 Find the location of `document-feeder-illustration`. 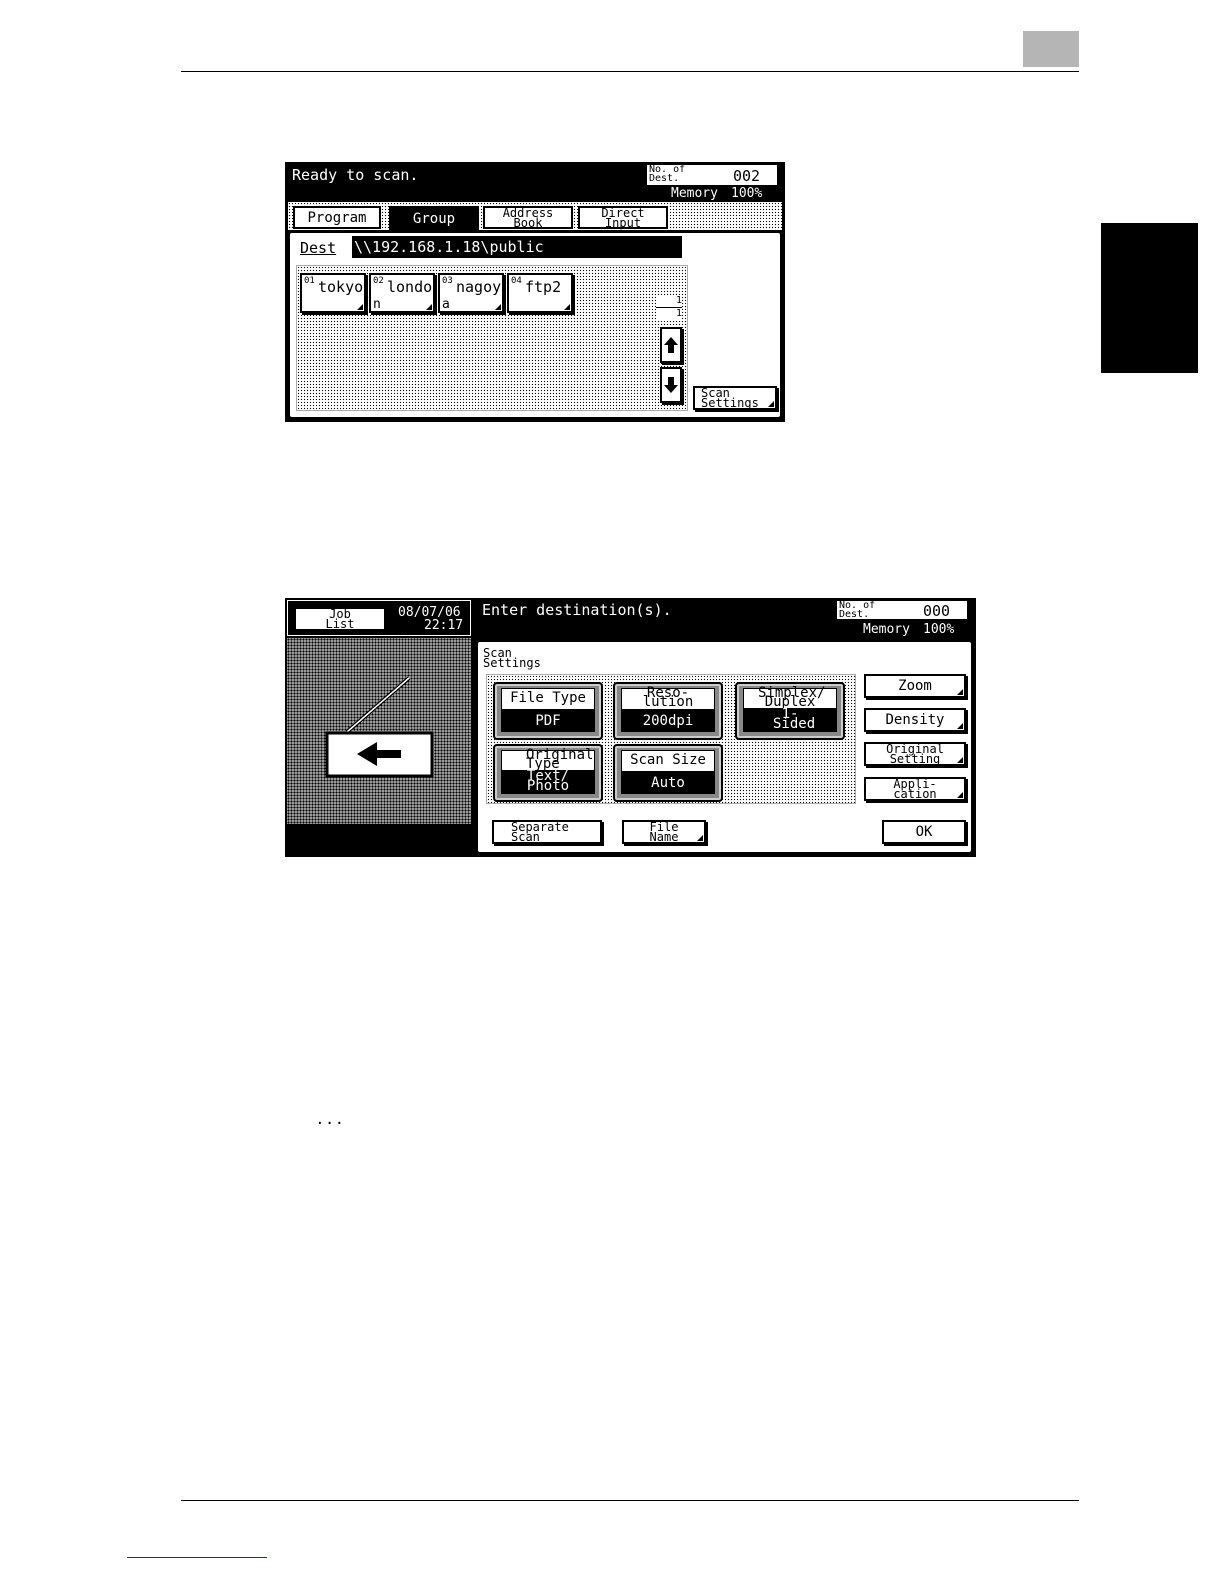

document-feeder-illustration is located at coordinates (379, 731).